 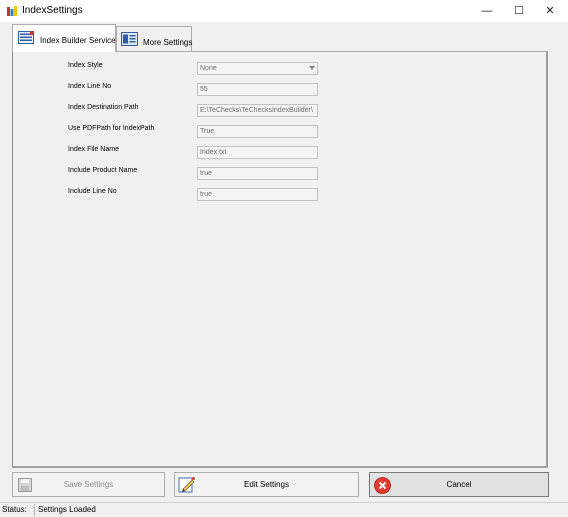 What do you see at coordinates (284, 11) in the screenshot?
I see `title-bar: IndexSettings — ☐ ✕` at bounding box center [284, 11].